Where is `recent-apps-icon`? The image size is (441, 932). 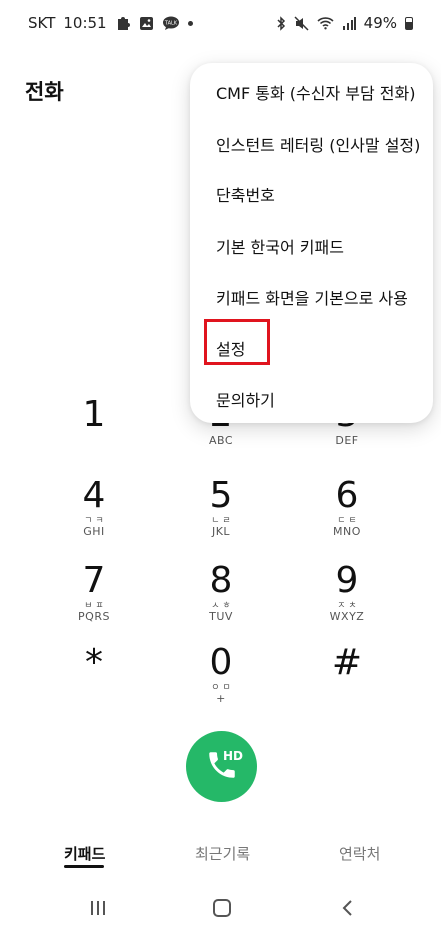 recent-apps-icon is located at coordinates (98, 911).